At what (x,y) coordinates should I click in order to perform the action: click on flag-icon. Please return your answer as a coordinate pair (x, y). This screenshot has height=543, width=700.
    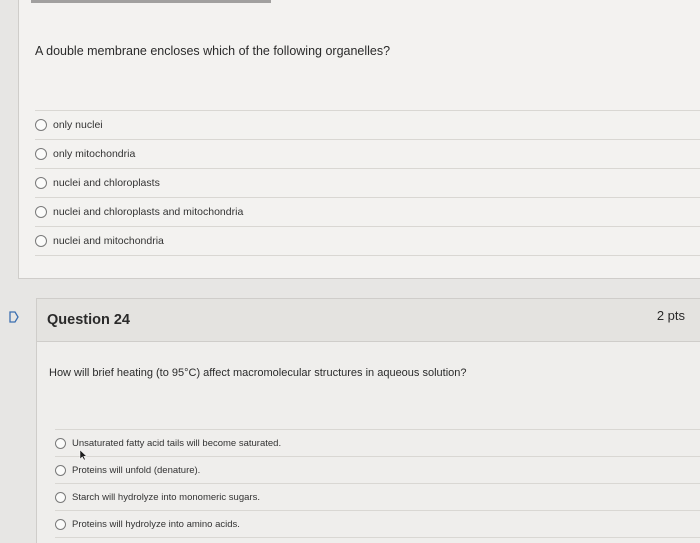
    Looking at the image, I should click on (14, 317).